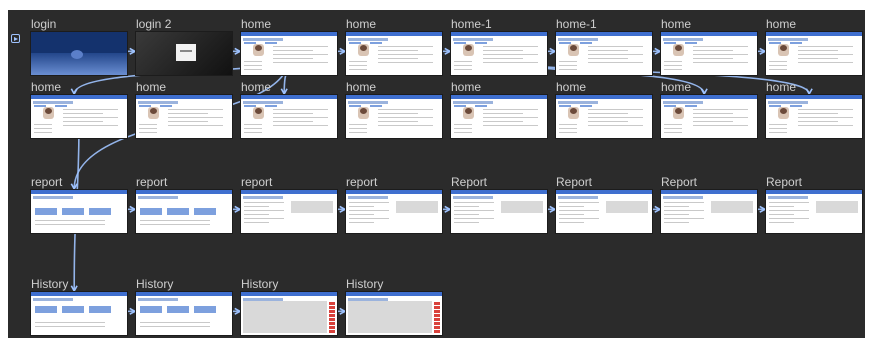 The image size is (870, 338). I want to click on screen-thumbnail-report-d, so click(394, 211).